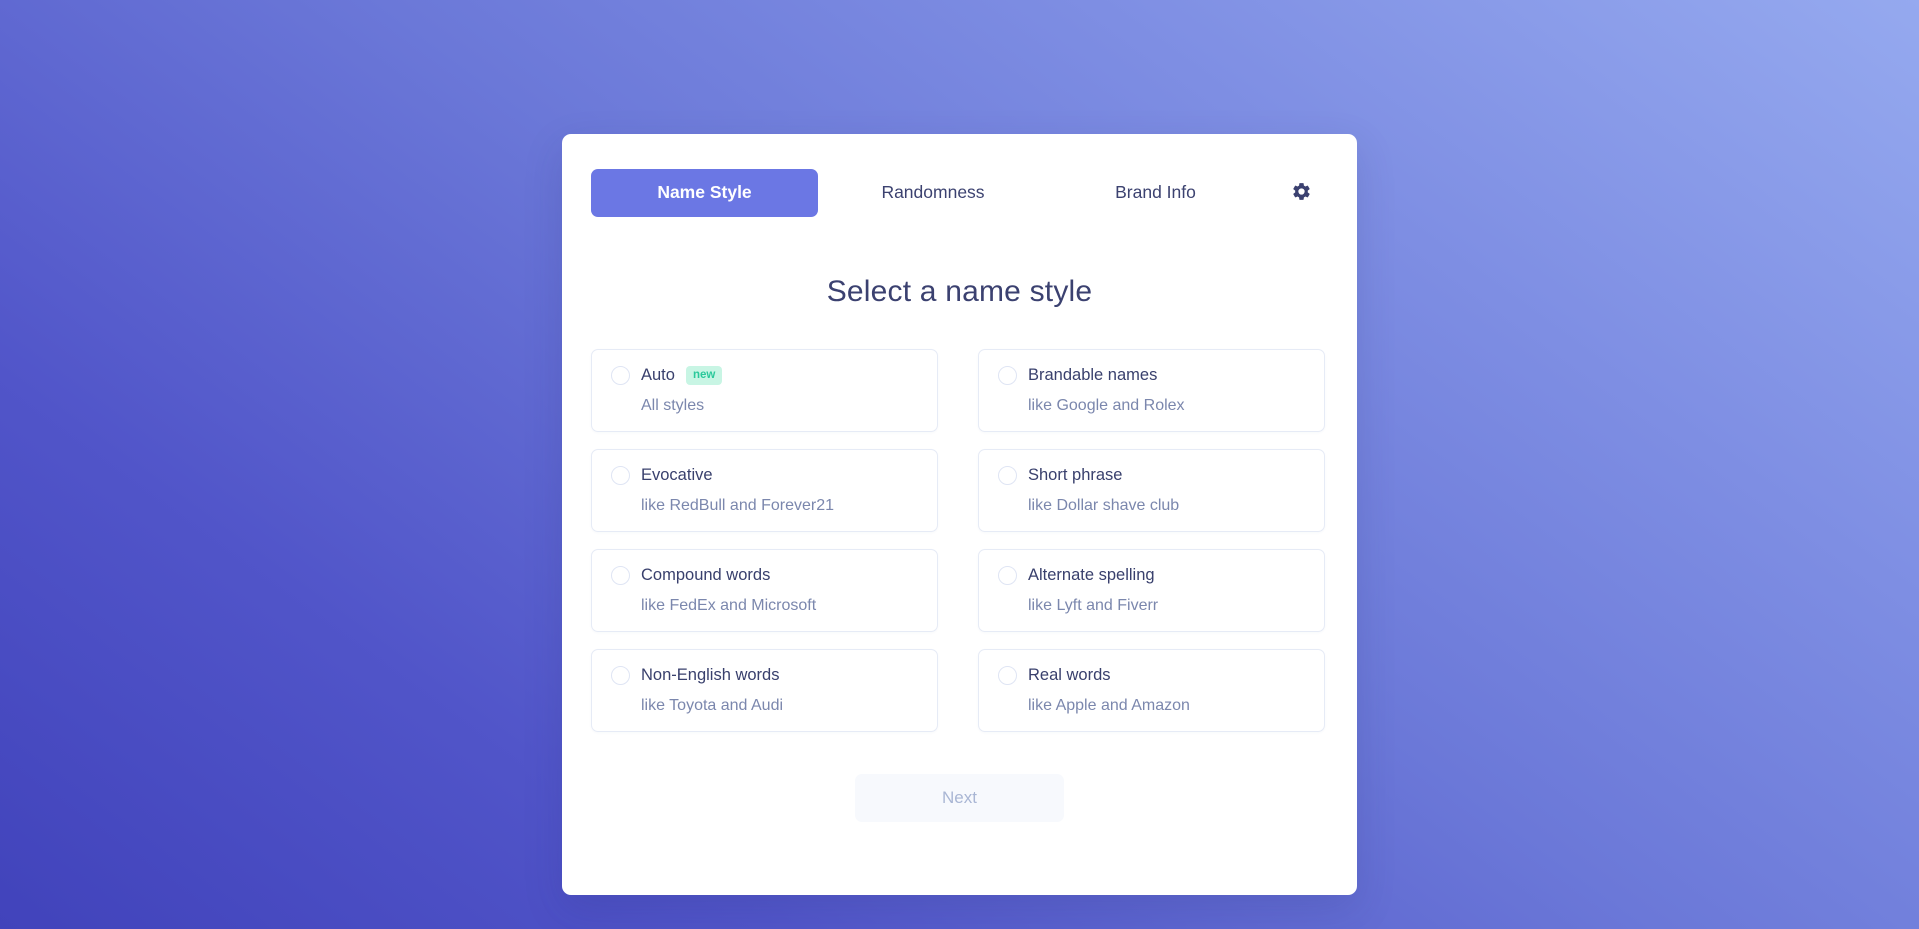 The width and height of the screenshot is (1919, 929). I want to click on radio-brandable-names, so click(1007, 375).